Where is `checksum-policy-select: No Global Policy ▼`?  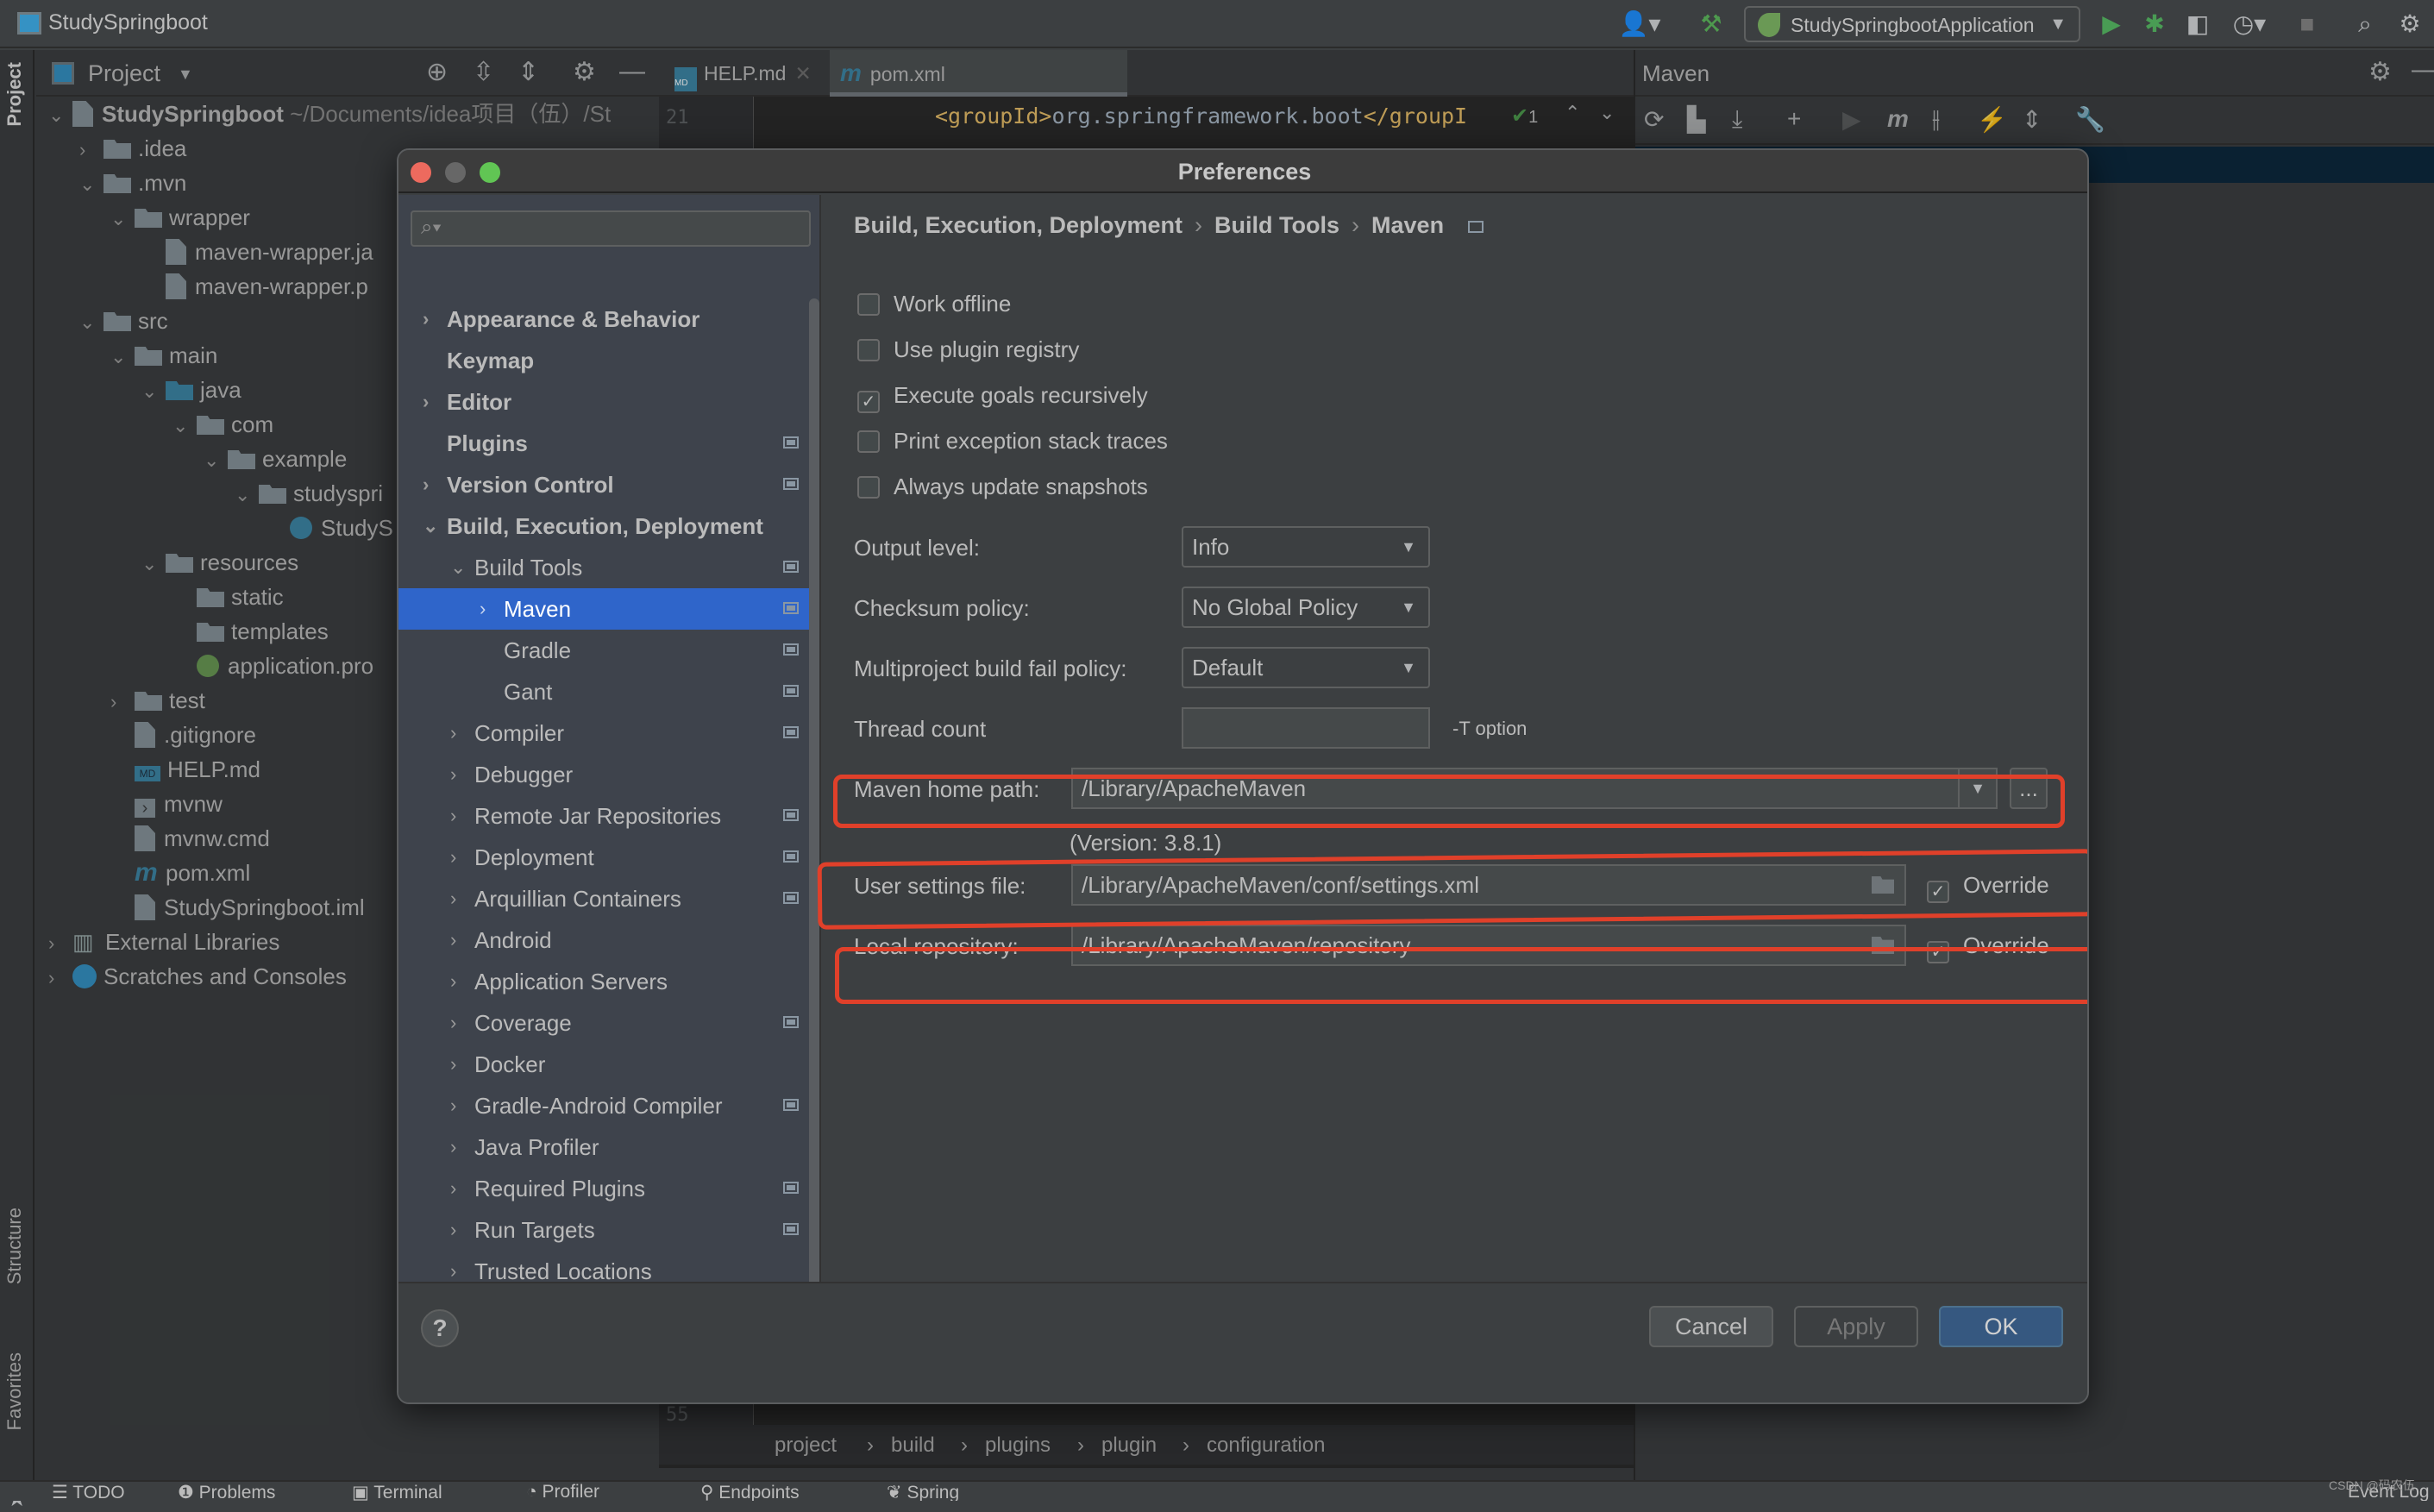 checksum-policy-select: No Global Policy ▼ is located at coordinates (1306, 607).